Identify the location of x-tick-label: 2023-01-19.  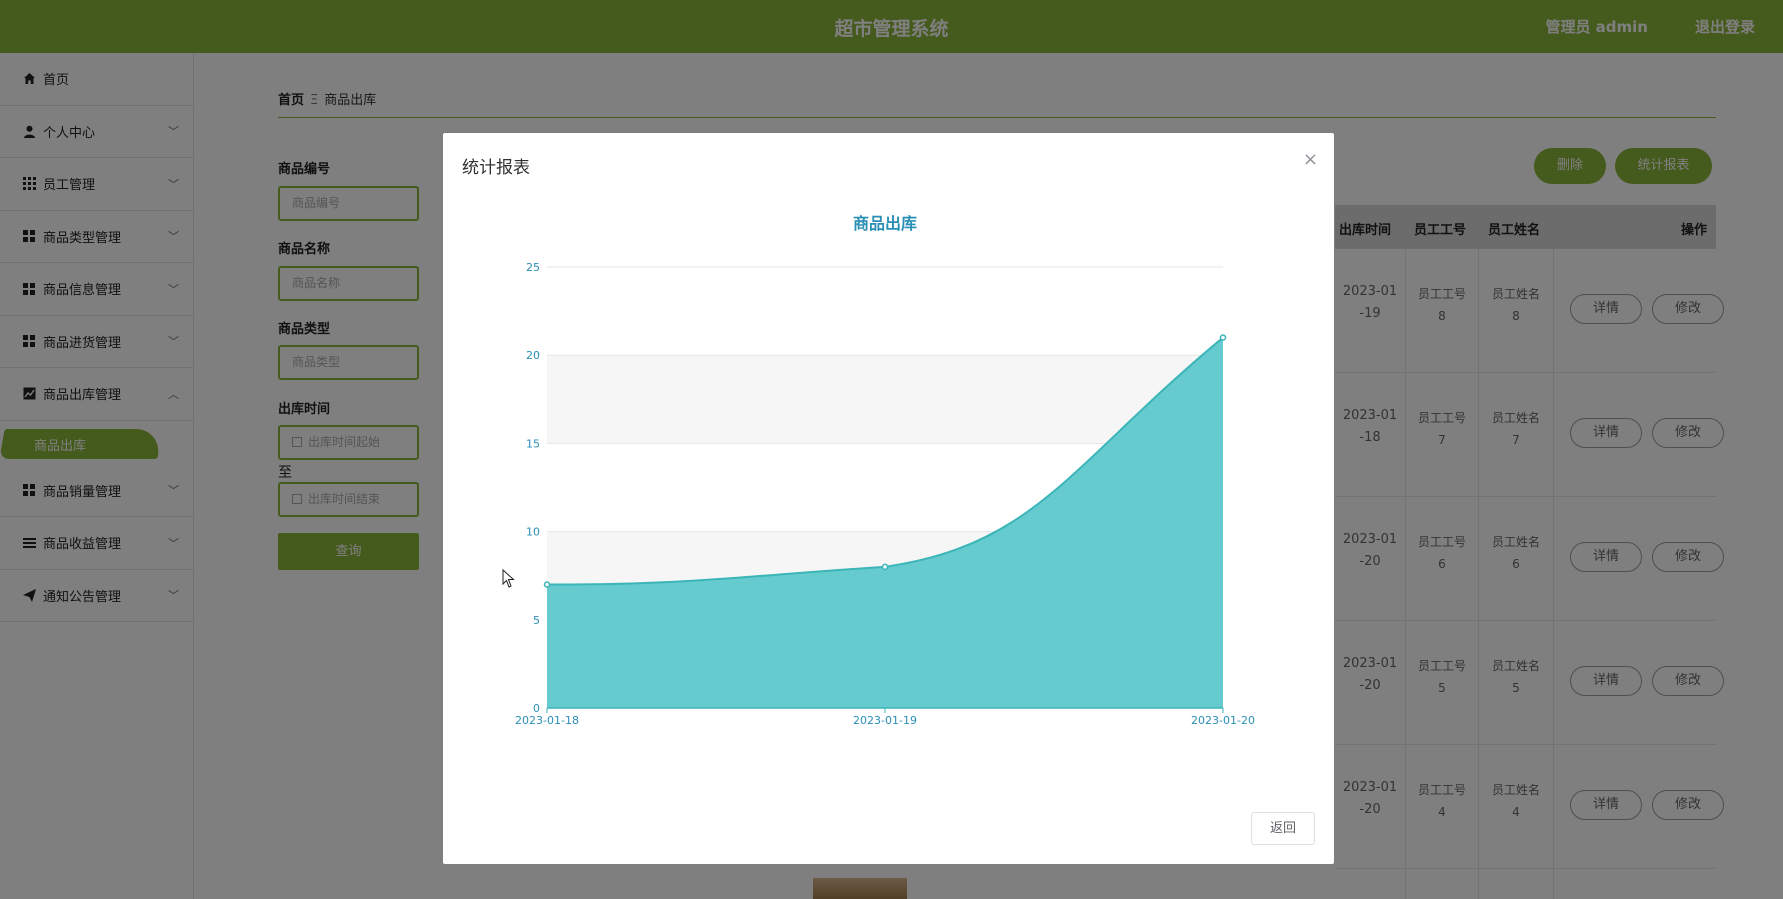
(885, 720).